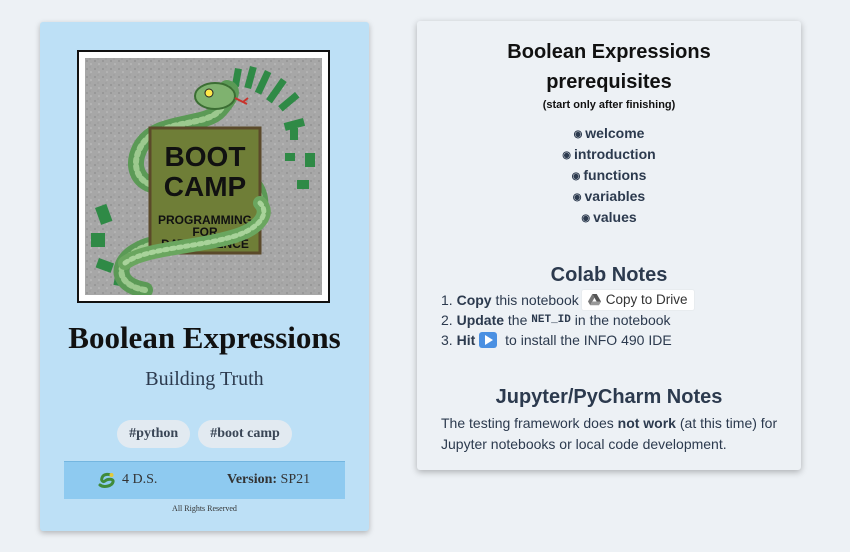 The height and width of the screenshot is (552, 850). Describe the element at coordinates (615, 217) in the screenshot. I see `prereq-label: values` at that location.